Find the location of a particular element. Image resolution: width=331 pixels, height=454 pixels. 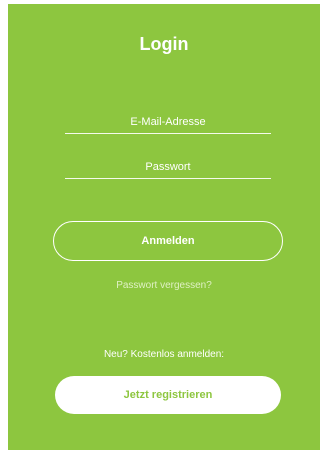

register-prompt: Neu? Kostenlos anmelden: is located at coordinates (164, 354).